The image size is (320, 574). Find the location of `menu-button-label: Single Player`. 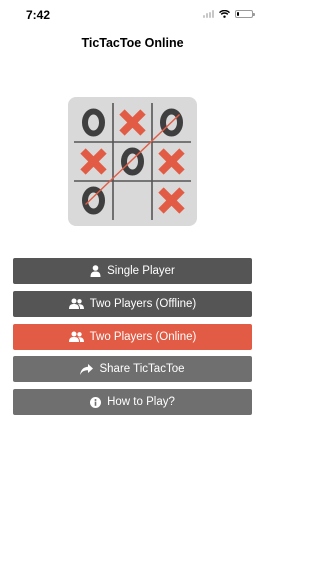

menu-button-label: Single Player is located at coordinates (141, 271).